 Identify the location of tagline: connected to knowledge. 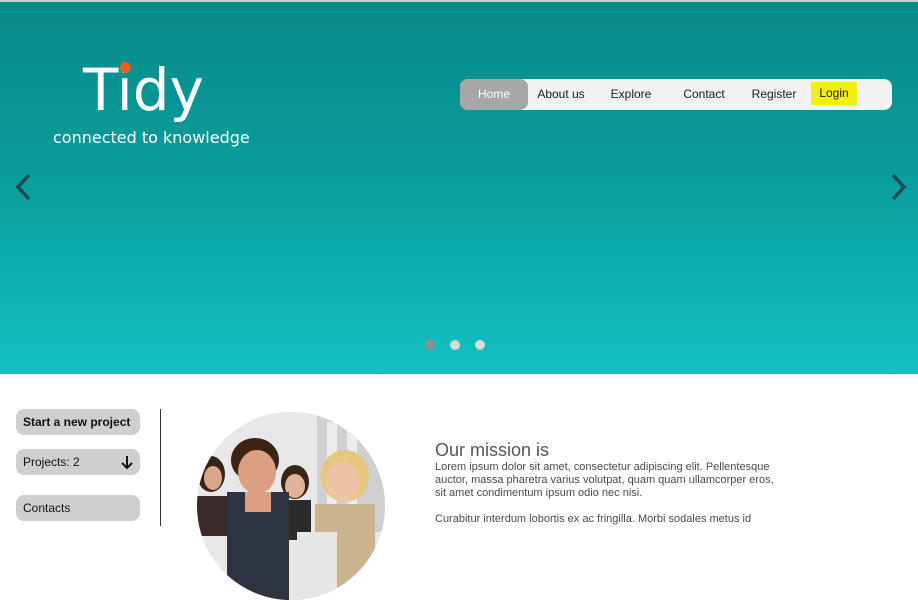
(151, 137).